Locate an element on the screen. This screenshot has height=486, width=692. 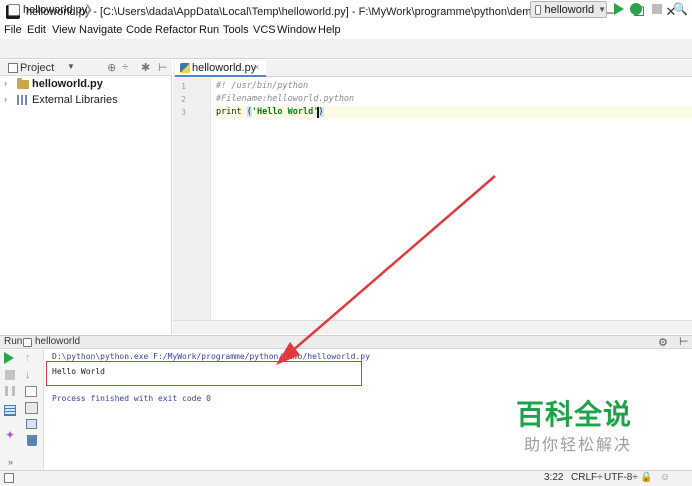
scroll-to-end-icon is located at coordinates (31, 408).